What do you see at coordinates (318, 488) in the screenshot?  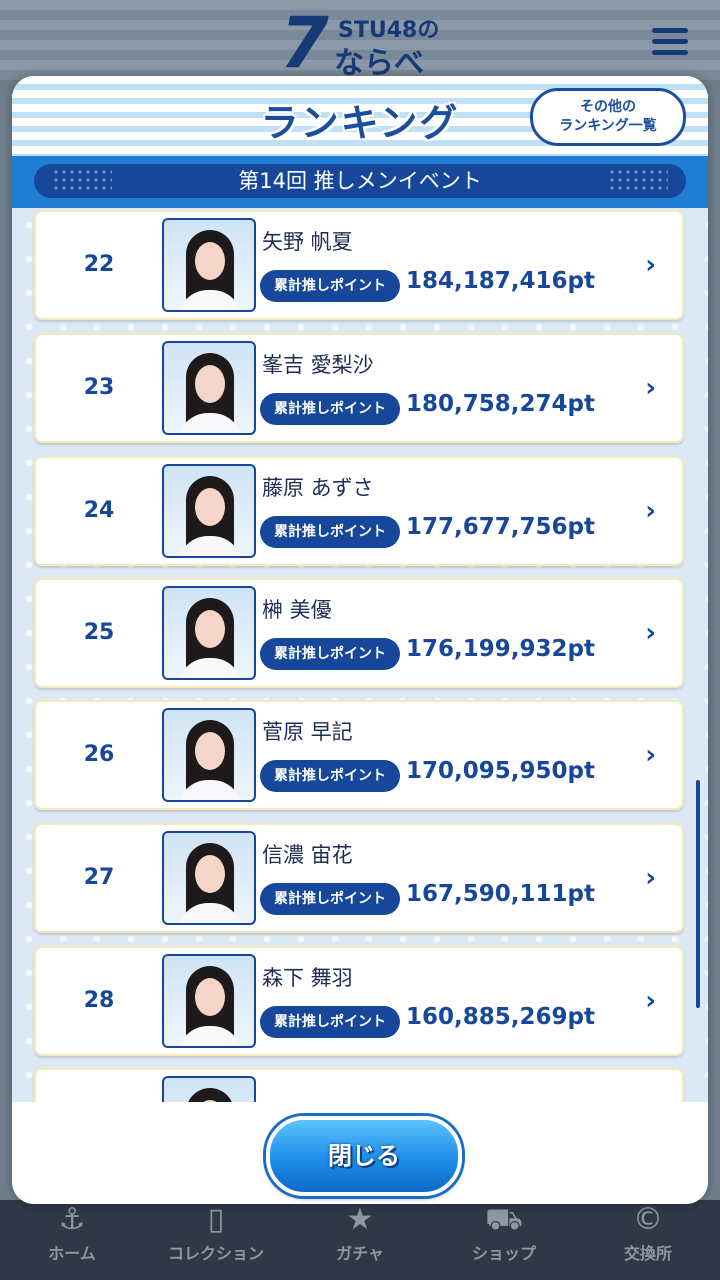 I see `member-name: 藤原 あずさ` at bounding box center [318, 488].